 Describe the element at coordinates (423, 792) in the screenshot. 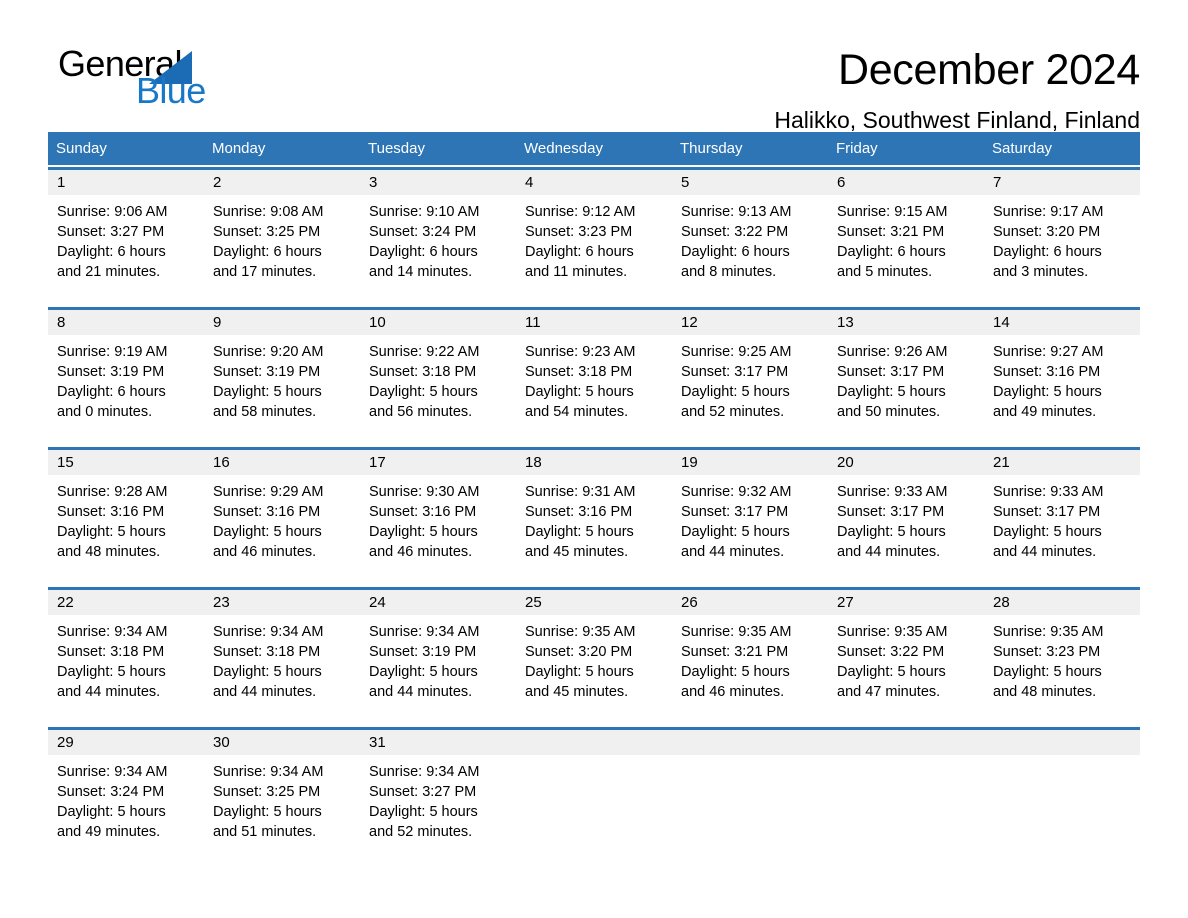

I see `sunset-text: Sunset: 3:27 PM` at that location.